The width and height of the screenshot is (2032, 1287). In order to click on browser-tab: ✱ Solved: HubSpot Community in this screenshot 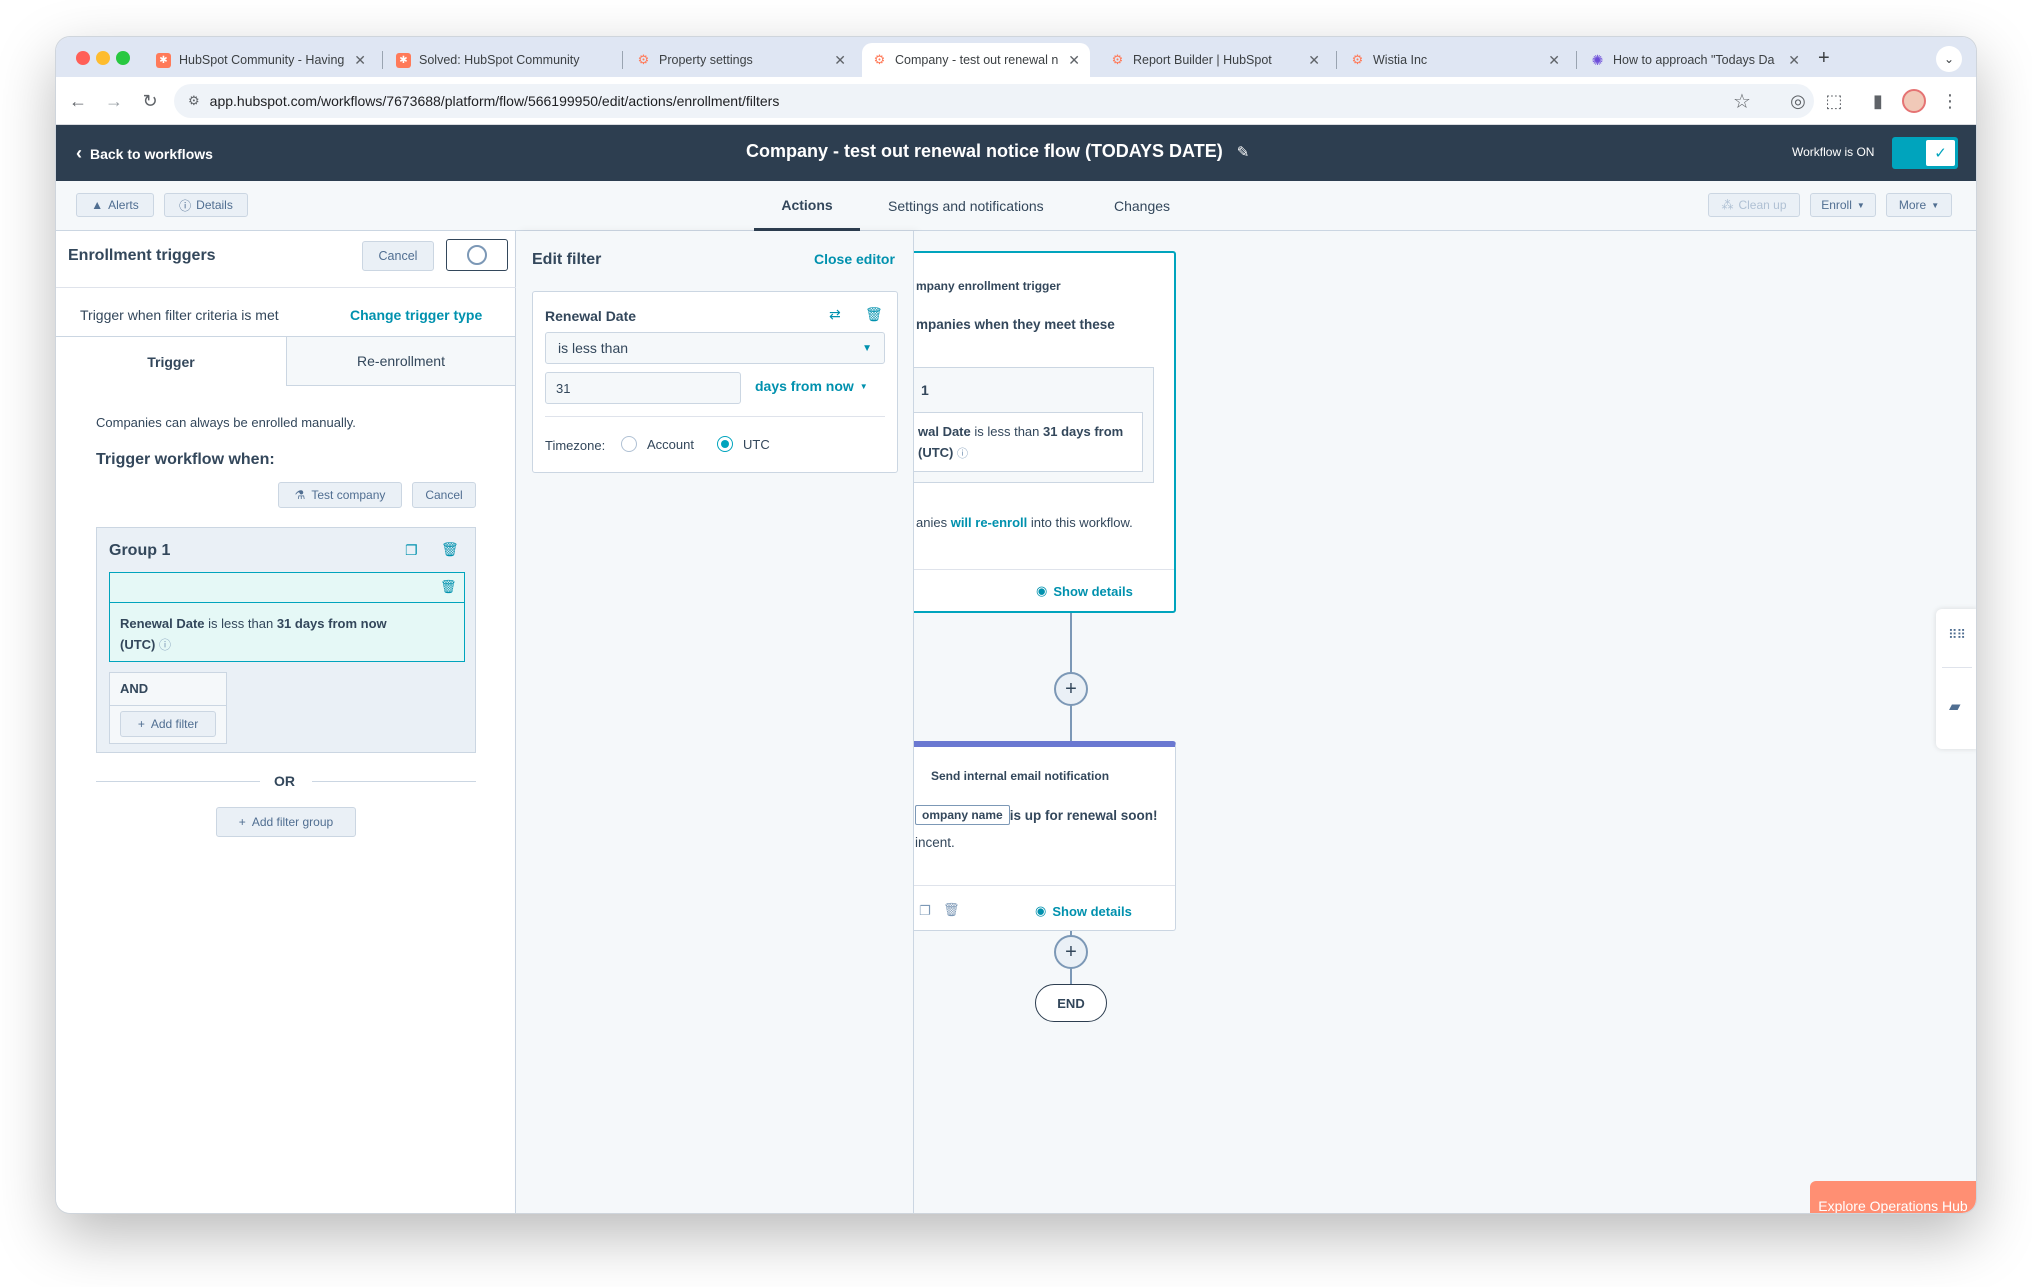, I will do `click(501, 60)`.